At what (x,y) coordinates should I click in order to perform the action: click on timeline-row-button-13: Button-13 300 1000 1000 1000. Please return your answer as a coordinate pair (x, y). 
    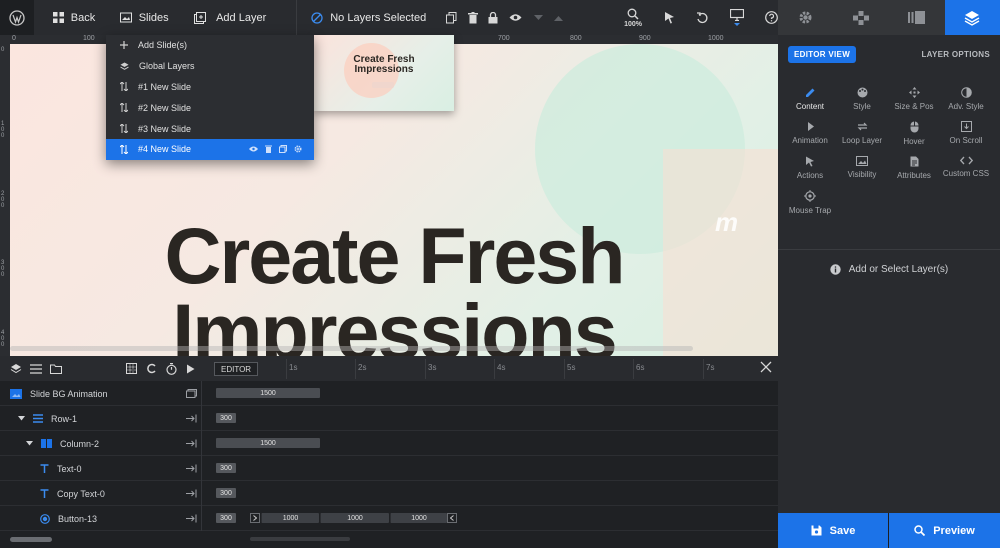
    Looking at the image, I should click on (389, 518).